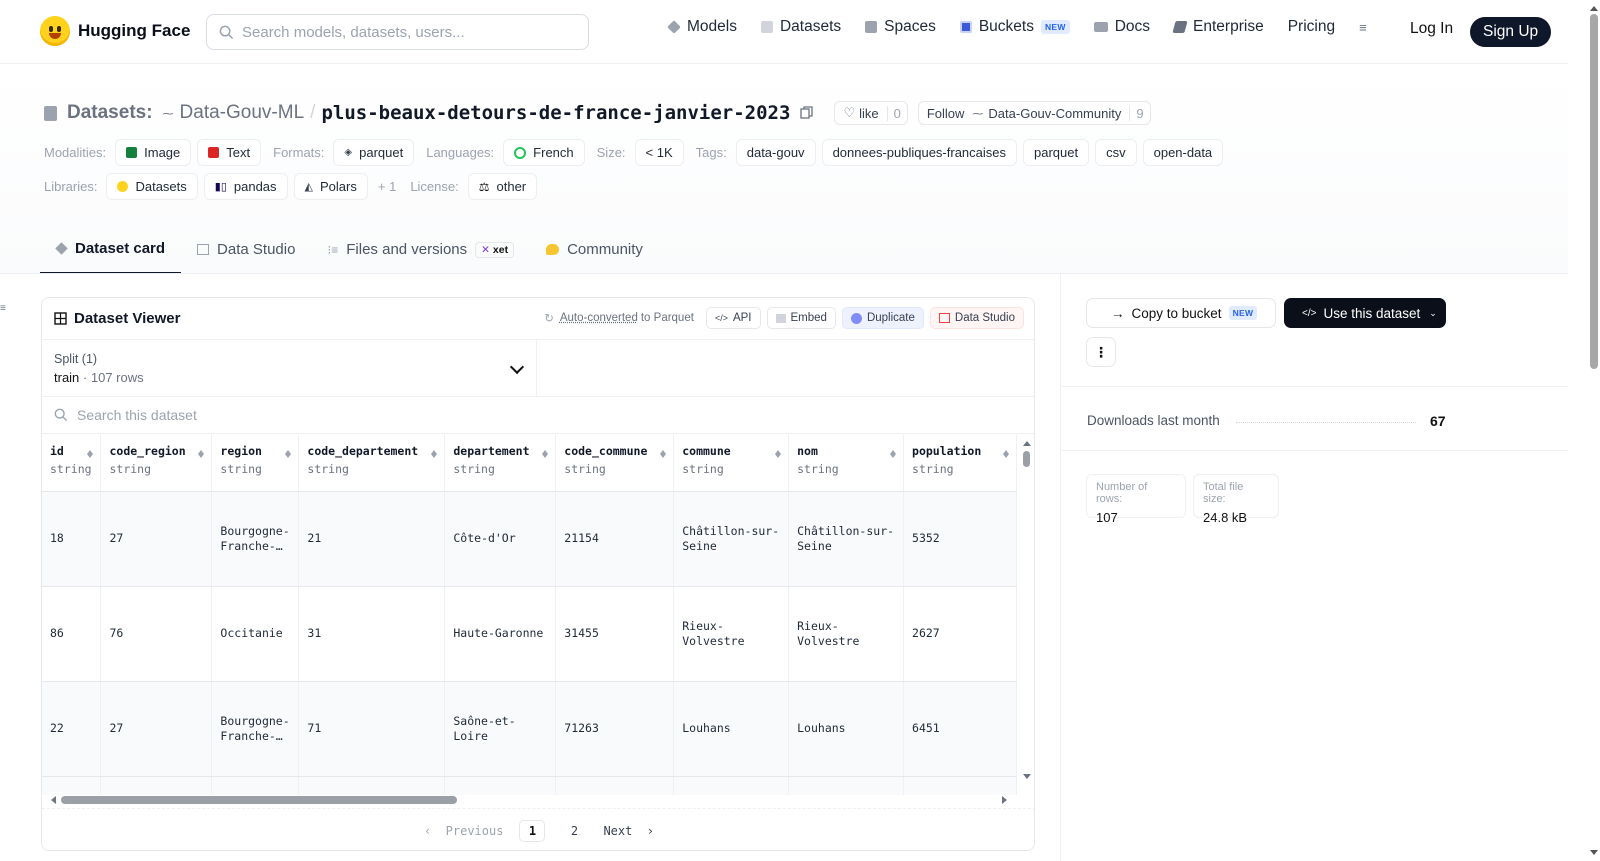  What do you see at coordinates (599, 318) in the screenshot?
I see `auto-converted-link: Auto-converted` at bounding box center [599, 318].